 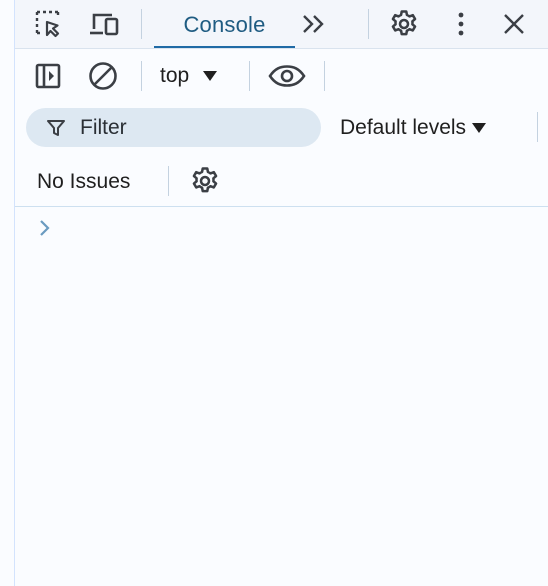 I want to click on settings-gear-icon, so click(x=404, y=24).